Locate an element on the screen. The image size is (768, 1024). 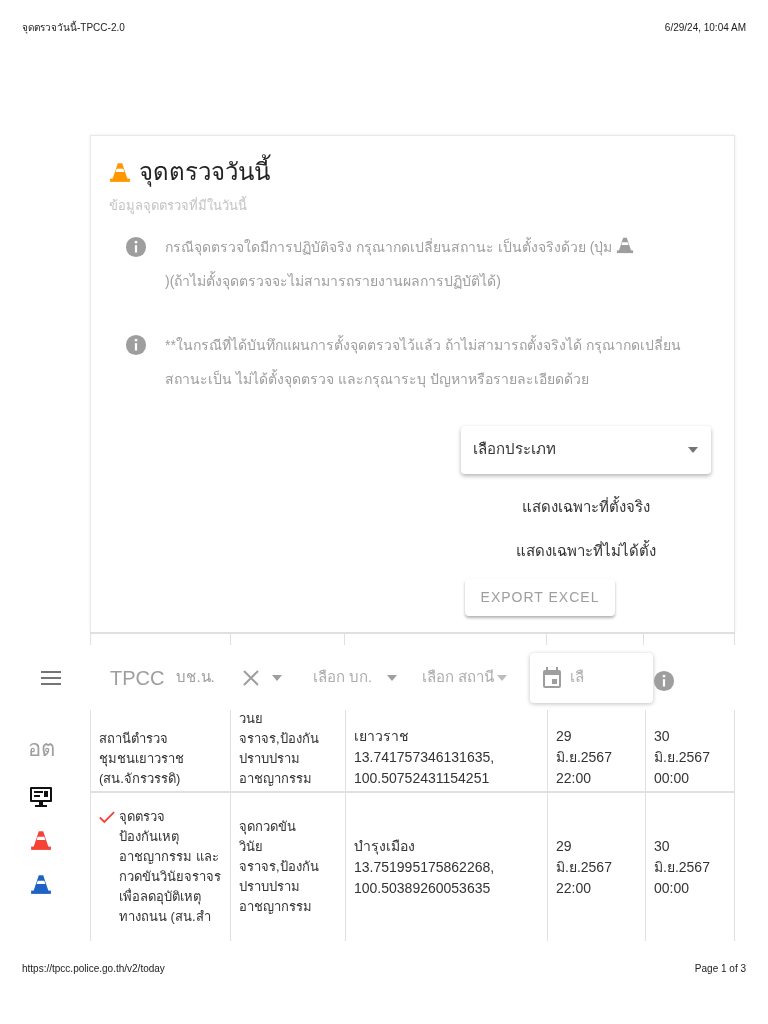
table-cell-text: เยาวราช 13.741757346131635, 100.50752431154251 is located at coordinates (424, 757).